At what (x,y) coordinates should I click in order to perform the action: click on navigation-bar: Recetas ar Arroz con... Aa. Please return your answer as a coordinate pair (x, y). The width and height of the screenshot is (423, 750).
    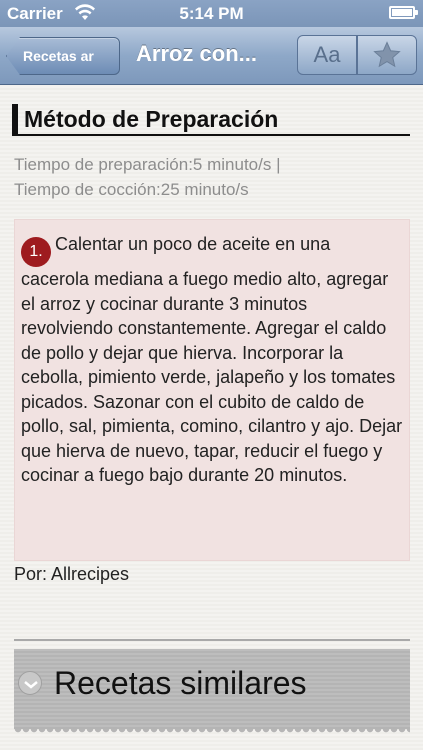
    Looking at the image, I should click on (211, 56).